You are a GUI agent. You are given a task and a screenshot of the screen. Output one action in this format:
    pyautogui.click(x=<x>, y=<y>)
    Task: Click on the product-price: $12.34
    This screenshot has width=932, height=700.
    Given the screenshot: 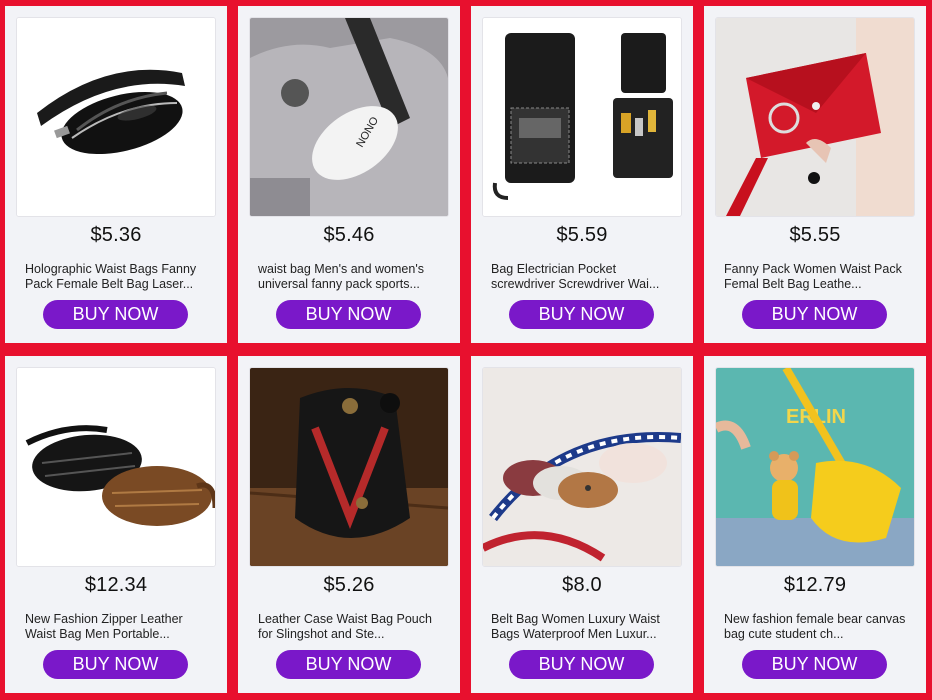 What is the action you would take?
    pyautogui.click(x=116, y=585)
    